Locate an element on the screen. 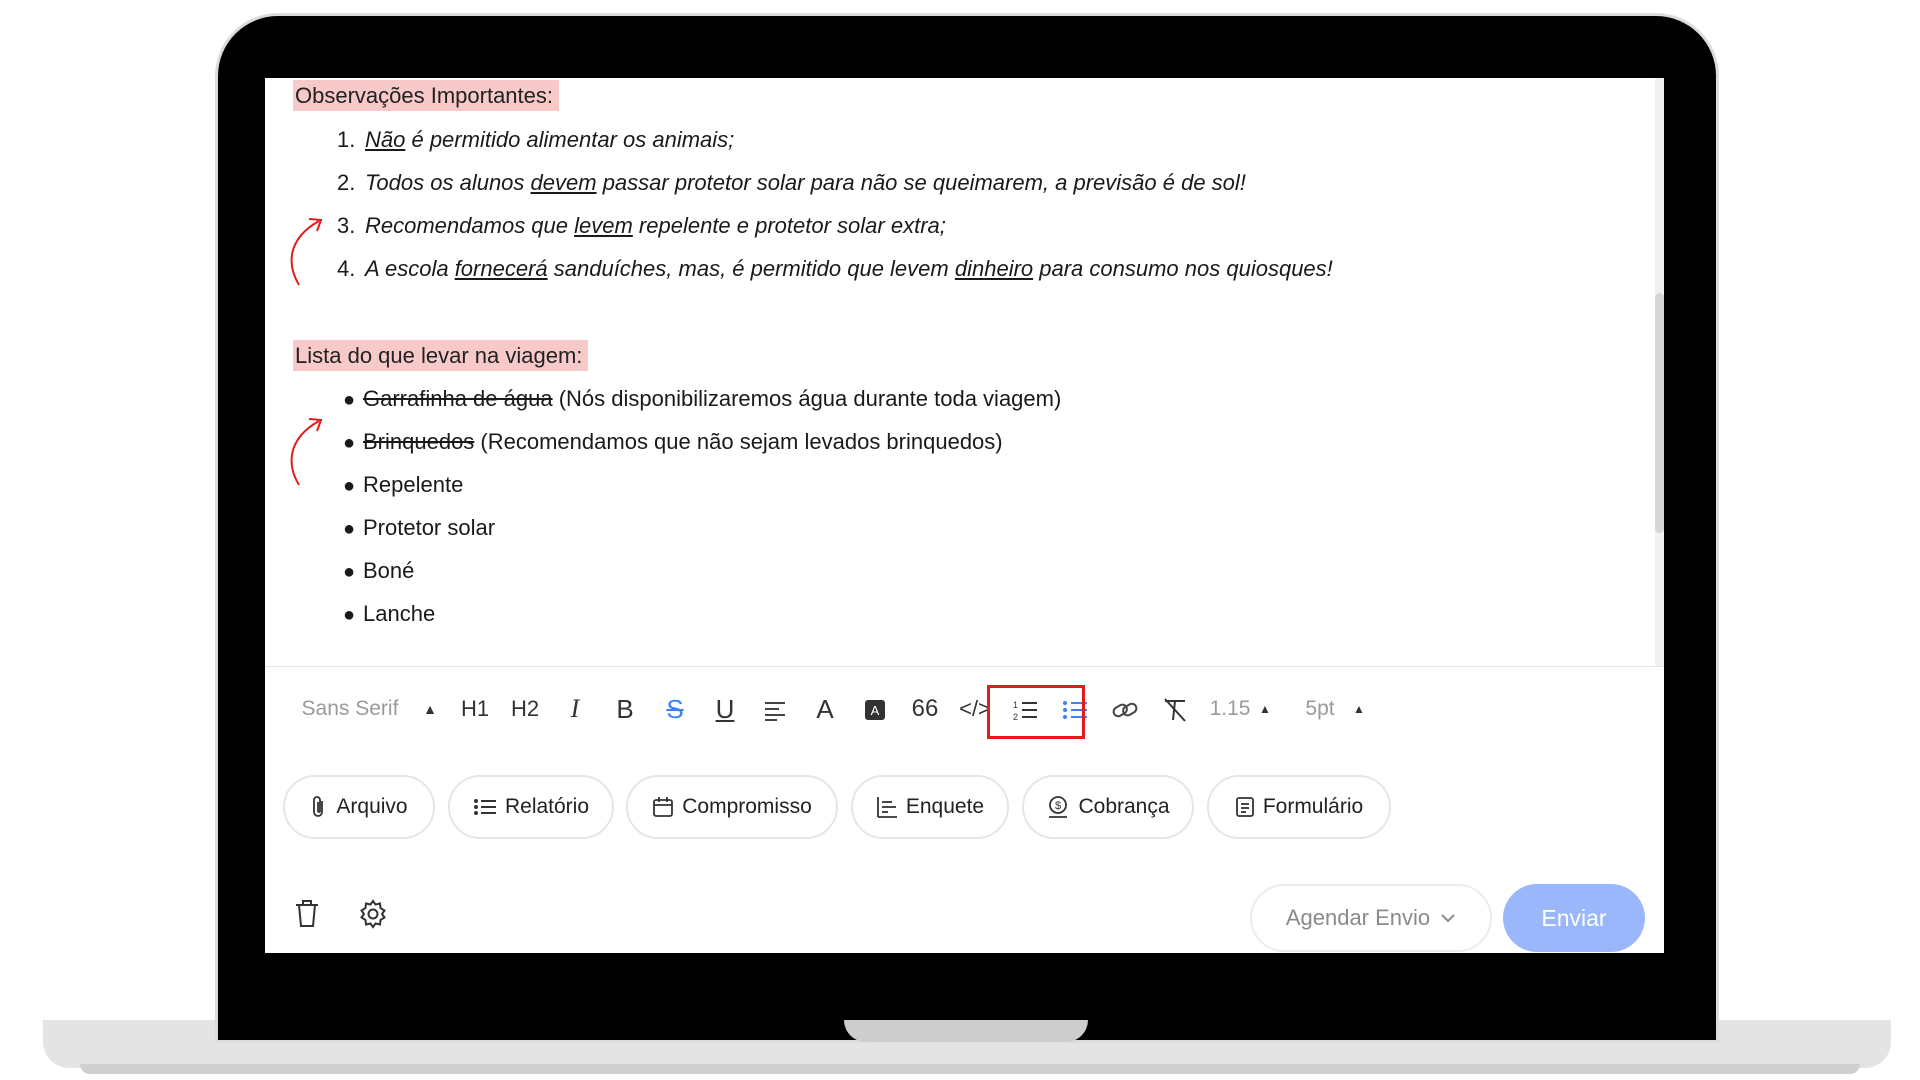 The image size is (1920, 1080). coin-icon: $ is located at coordinates (1058, 807).